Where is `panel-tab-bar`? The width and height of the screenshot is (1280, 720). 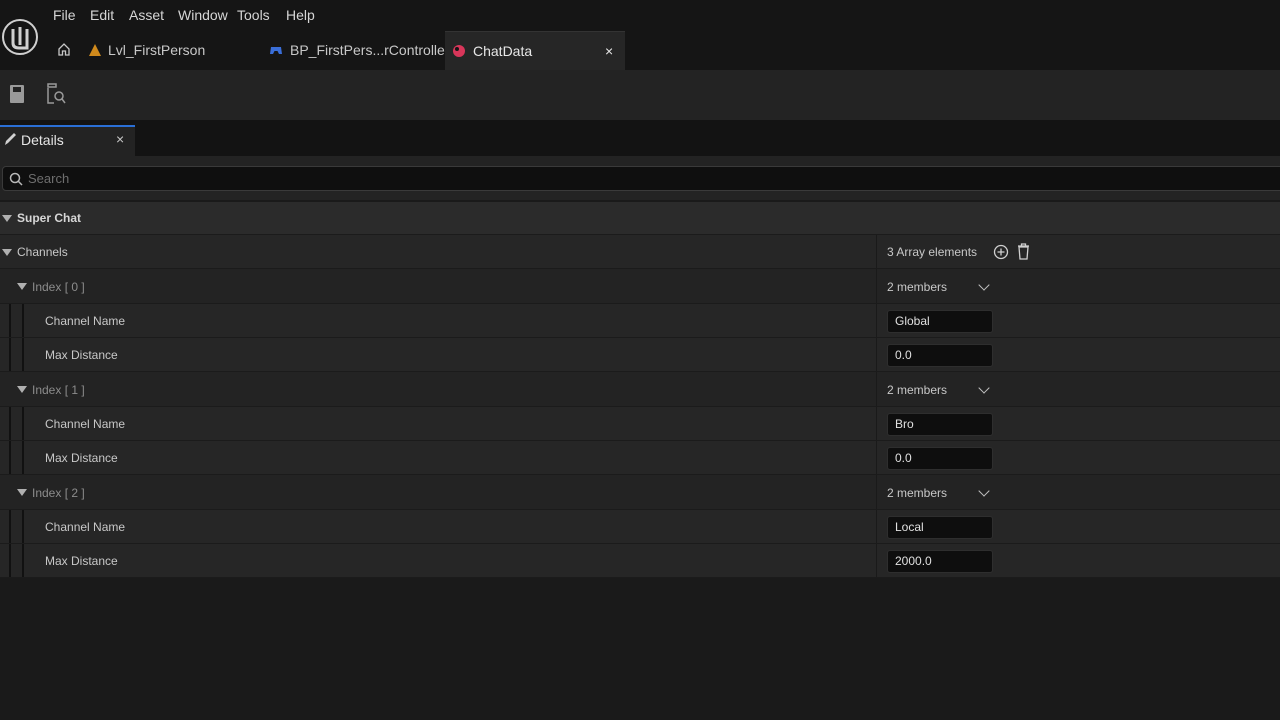
panel-tab-bar is located at coordinates (640, 138).